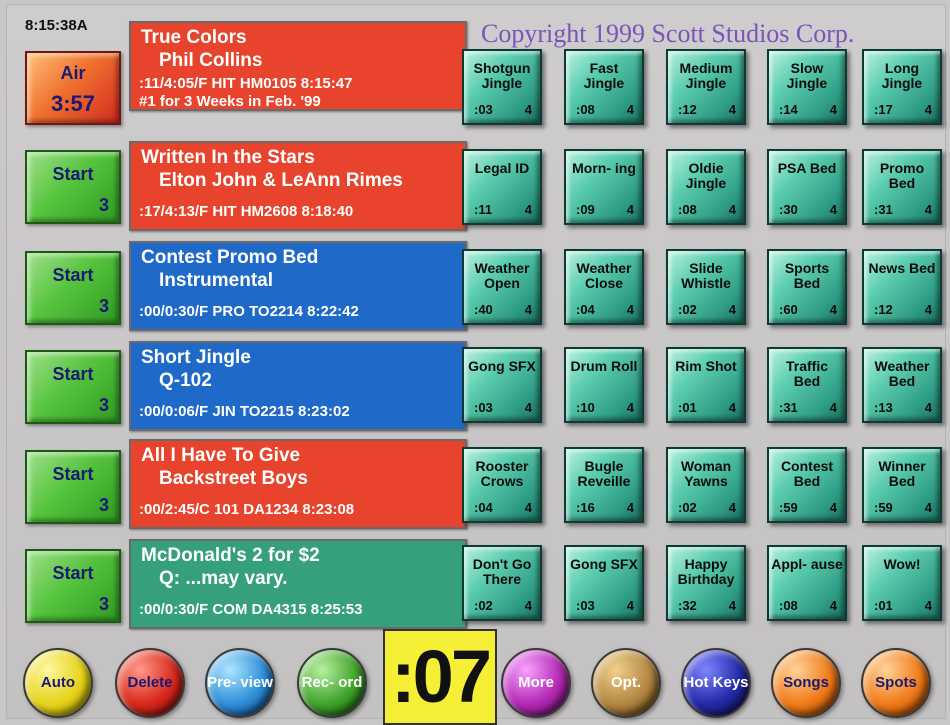 This screenshot has width=950, height=725. Describe the element at coordinates (196, 357) in the screenshot. I see `cart-title: Short Jingle` at that location.